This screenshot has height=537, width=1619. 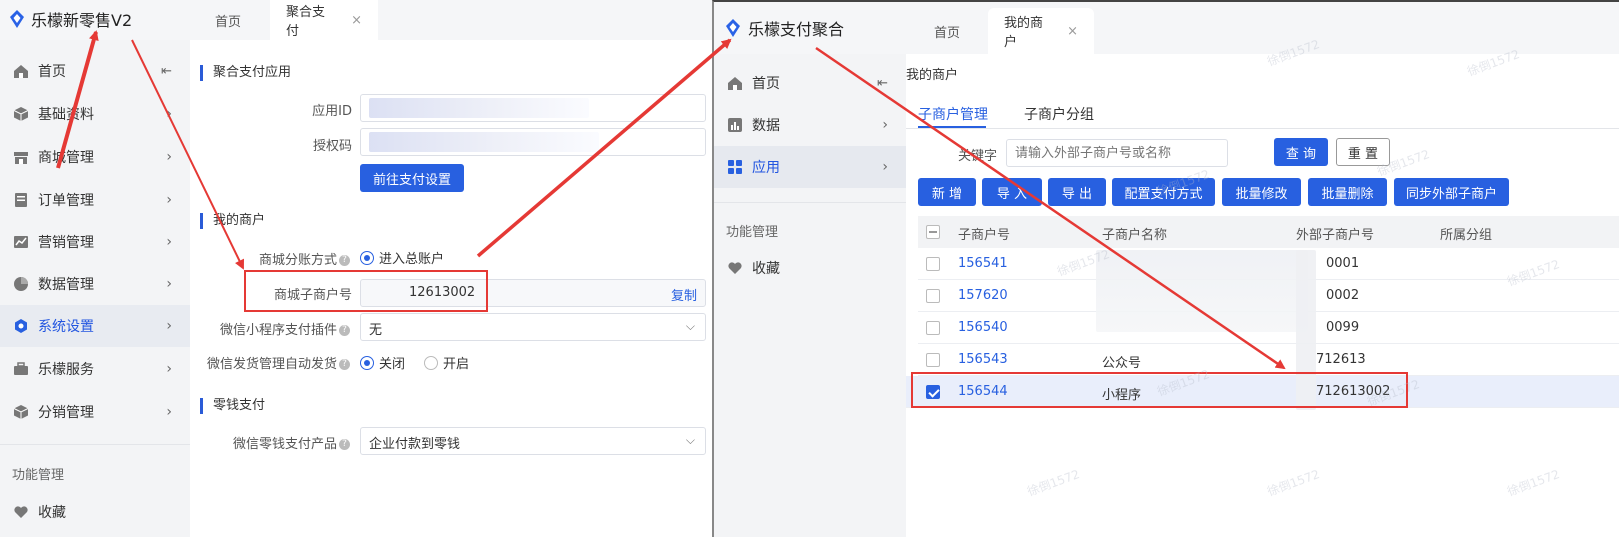 I want to click on keyword-input, so click(x=1117, y=153).